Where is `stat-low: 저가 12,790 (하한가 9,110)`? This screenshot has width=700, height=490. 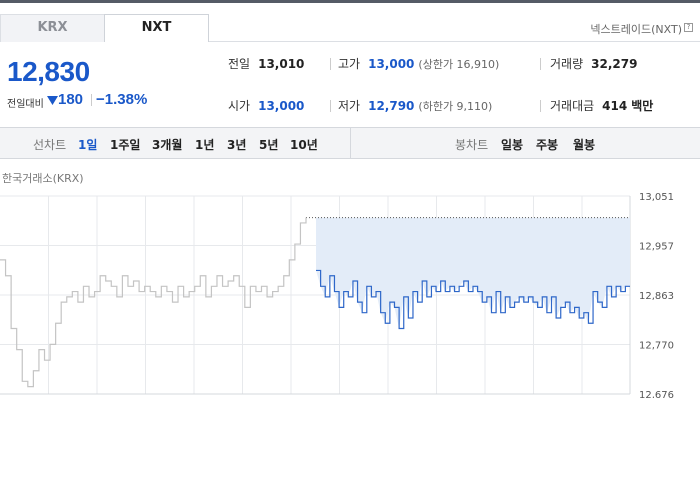 stat-low: 저가 12,790 (하한가 9,110) is located at coordinates (415, 105).